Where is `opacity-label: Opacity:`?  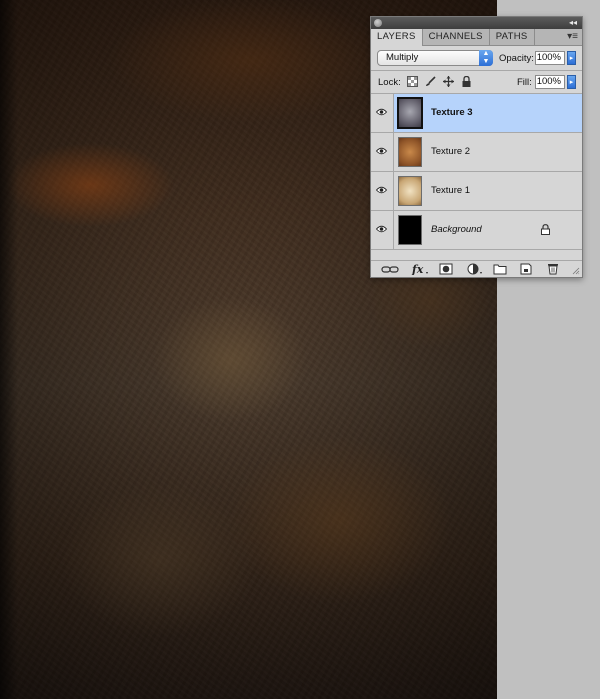
opacity-label: Opacity: is located at coordinates (516, 58).